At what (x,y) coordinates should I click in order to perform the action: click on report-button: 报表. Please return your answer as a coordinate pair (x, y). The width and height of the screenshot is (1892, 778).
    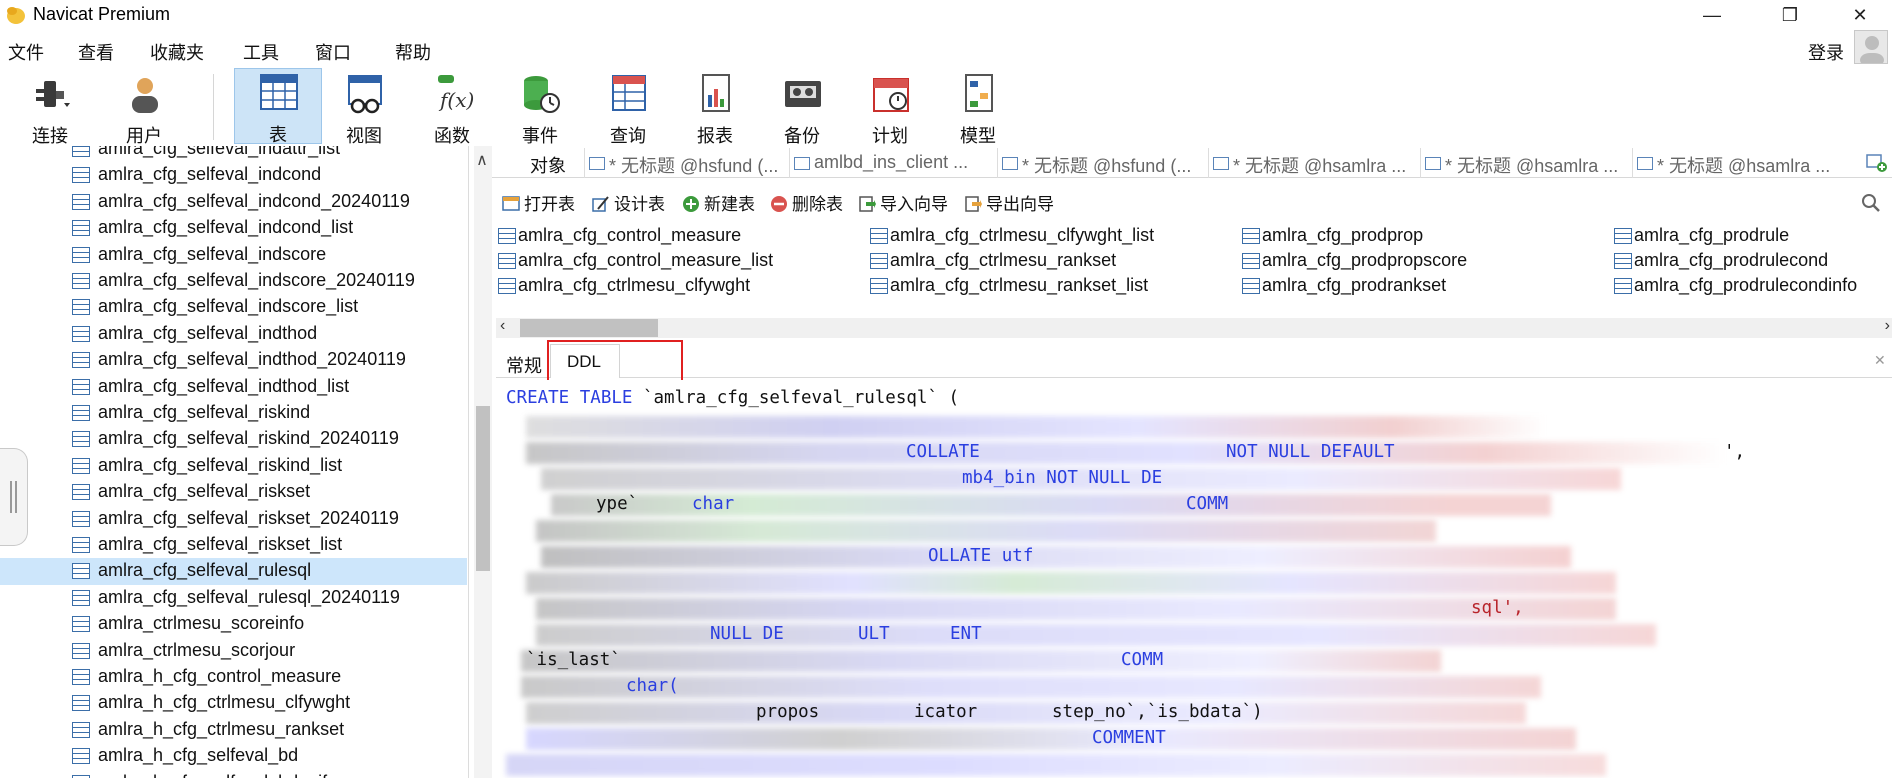
    Looking at the image, I should click on (715, 108).